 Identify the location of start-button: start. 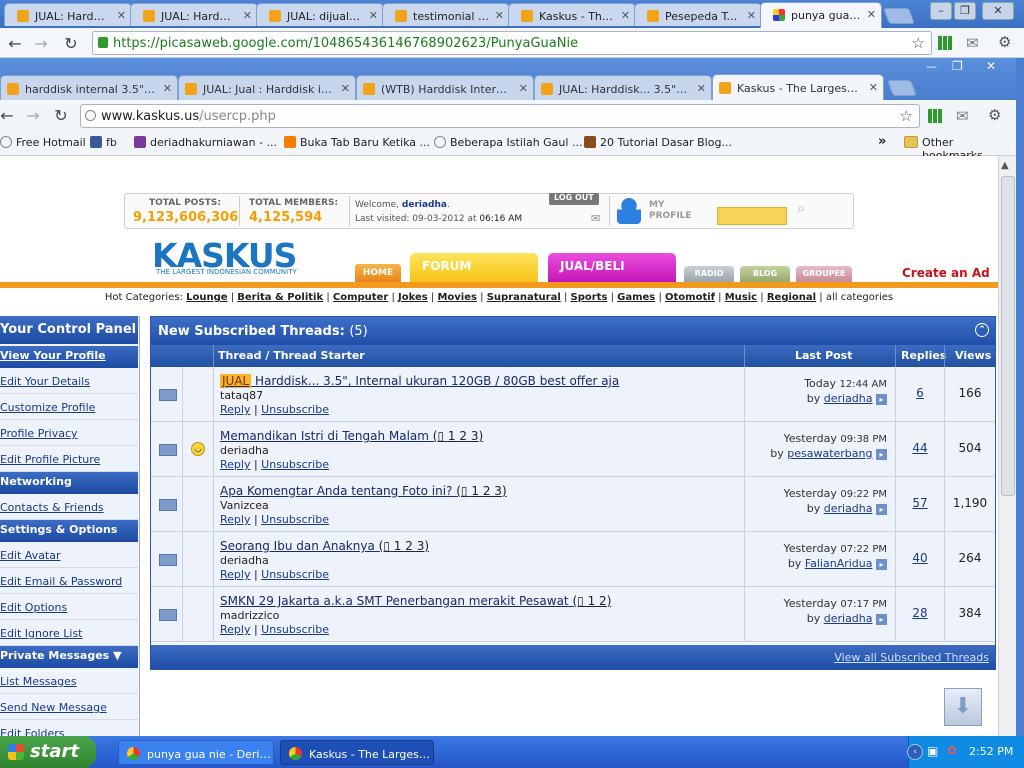
(48, 752).